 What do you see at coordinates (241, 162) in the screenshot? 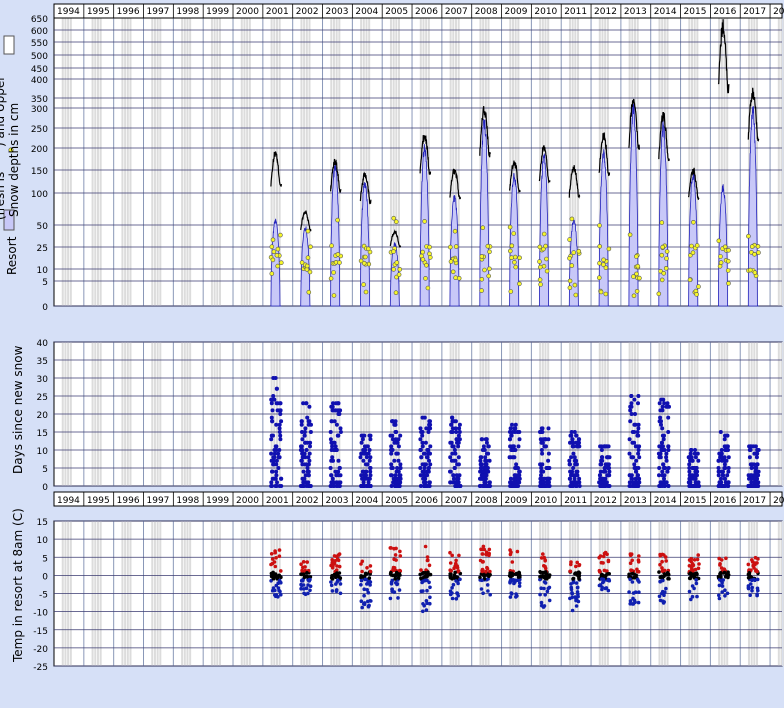
I see `season-stripe` at bounding box center [241, 162].